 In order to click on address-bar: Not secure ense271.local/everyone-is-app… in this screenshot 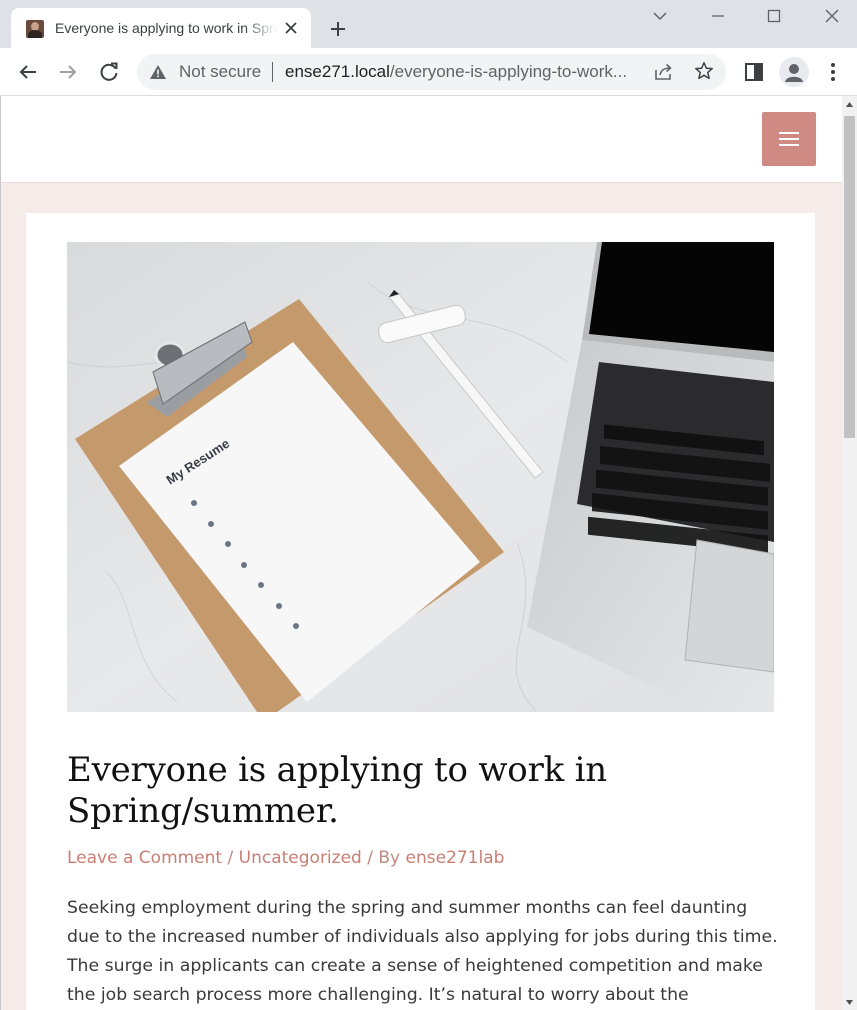, I will do `click(431, 72)`.